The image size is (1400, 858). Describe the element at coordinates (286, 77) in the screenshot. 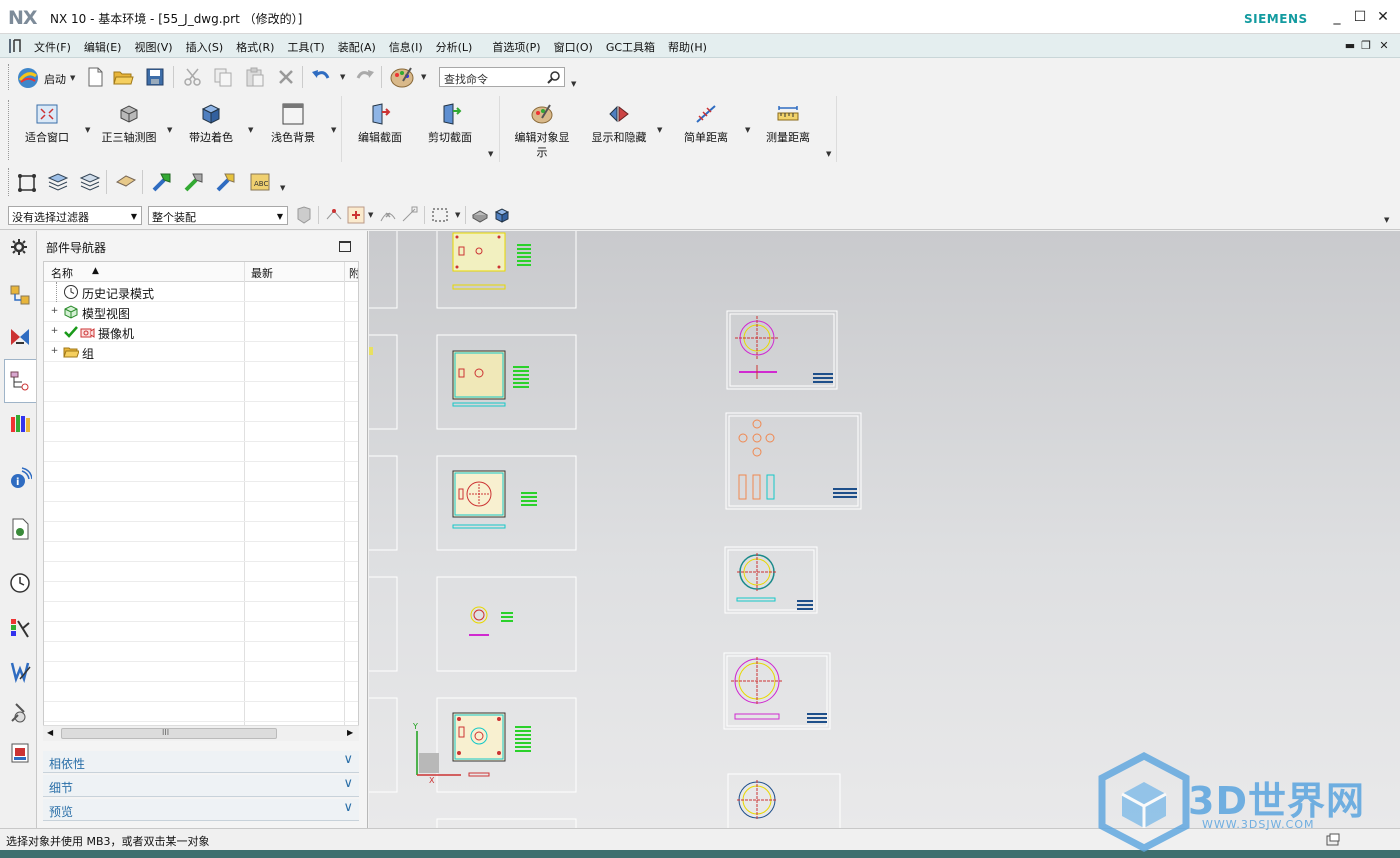

I see `delete-icon` at that location.